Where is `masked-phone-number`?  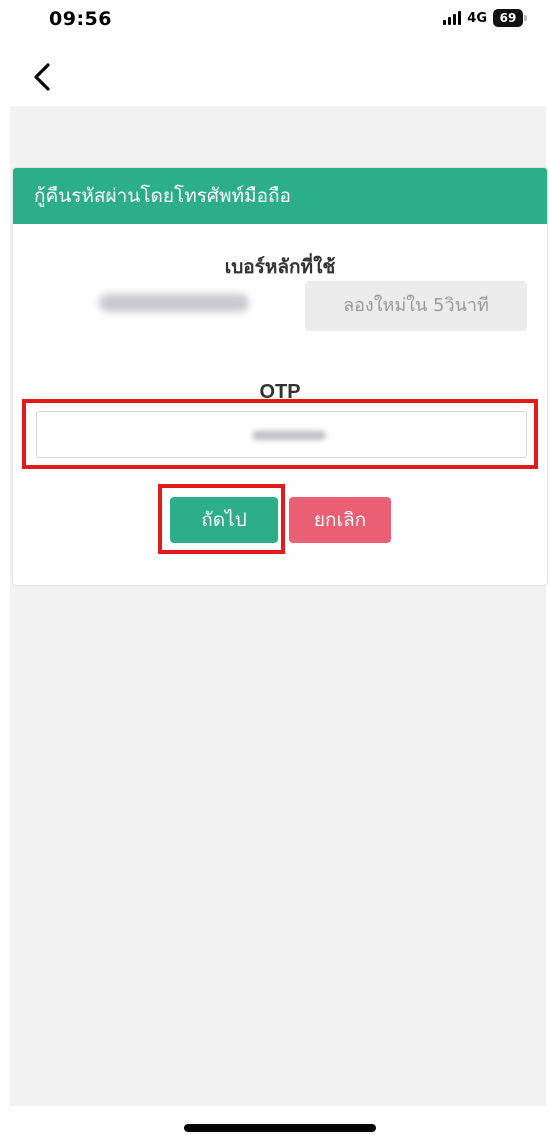 masked-phone-number is located at coordinates (174, 303).